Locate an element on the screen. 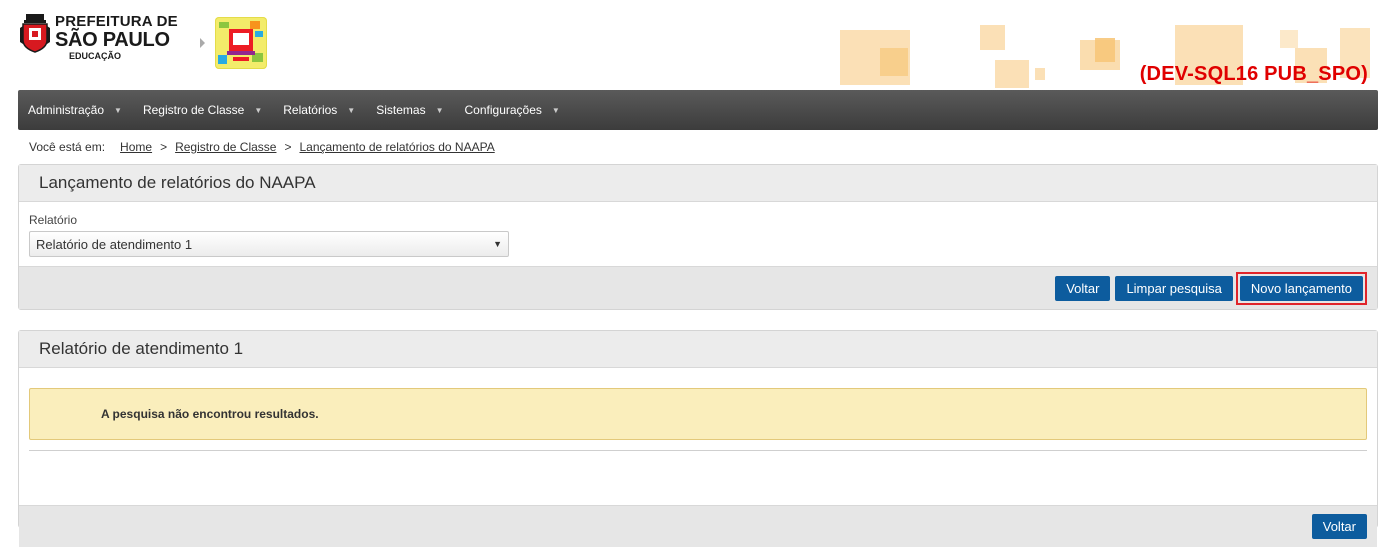 This screenshot has width=1386, height=547. logo-line-2: SÃO PAULO is located at coordinates (112, 40).